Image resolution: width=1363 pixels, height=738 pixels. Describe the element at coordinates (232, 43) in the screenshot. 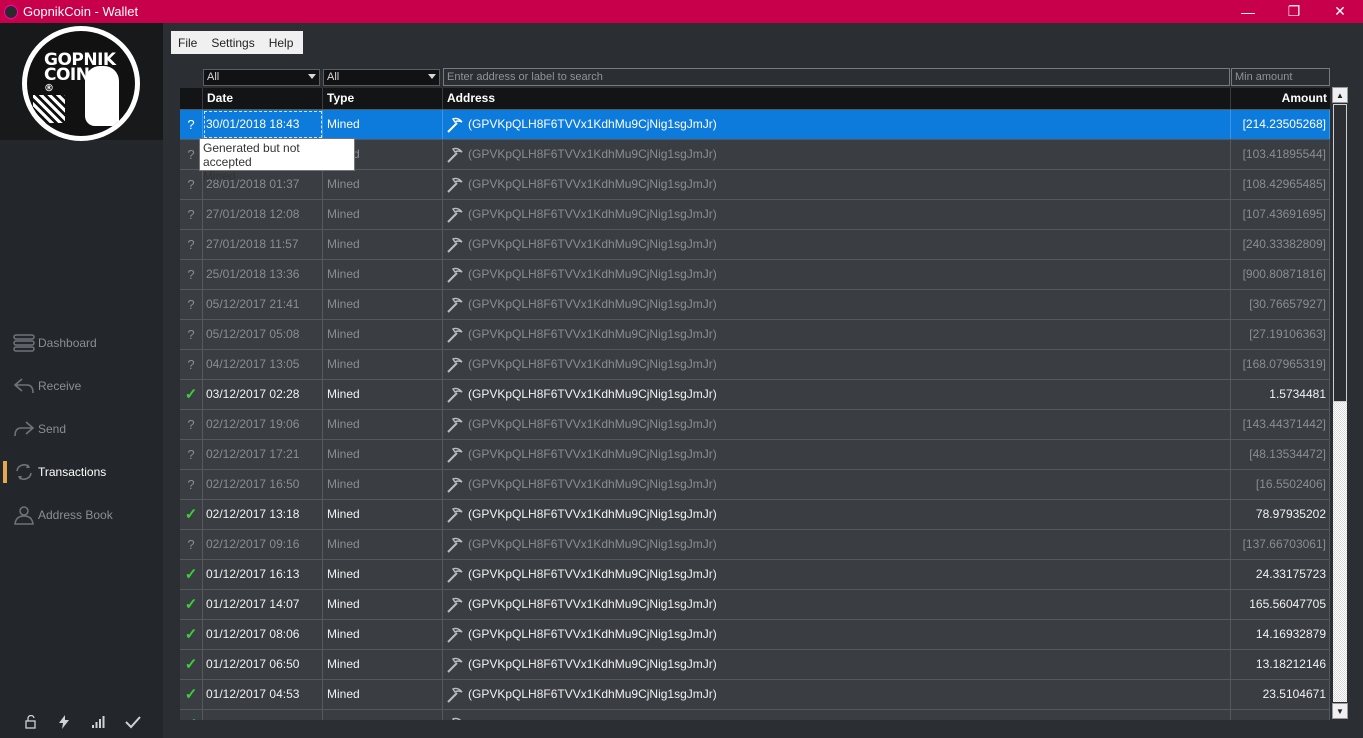

I see `menu-settings: Settings` at that location.